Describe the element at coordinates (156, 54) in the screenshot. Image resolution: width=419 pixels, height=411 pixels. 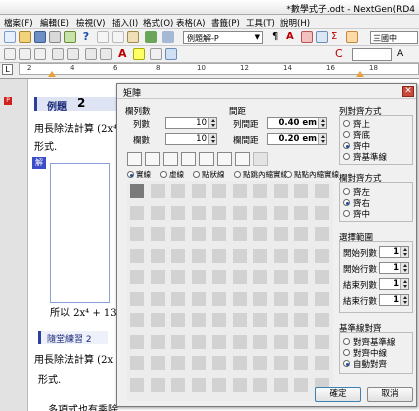
I see `border-icon` at that location.